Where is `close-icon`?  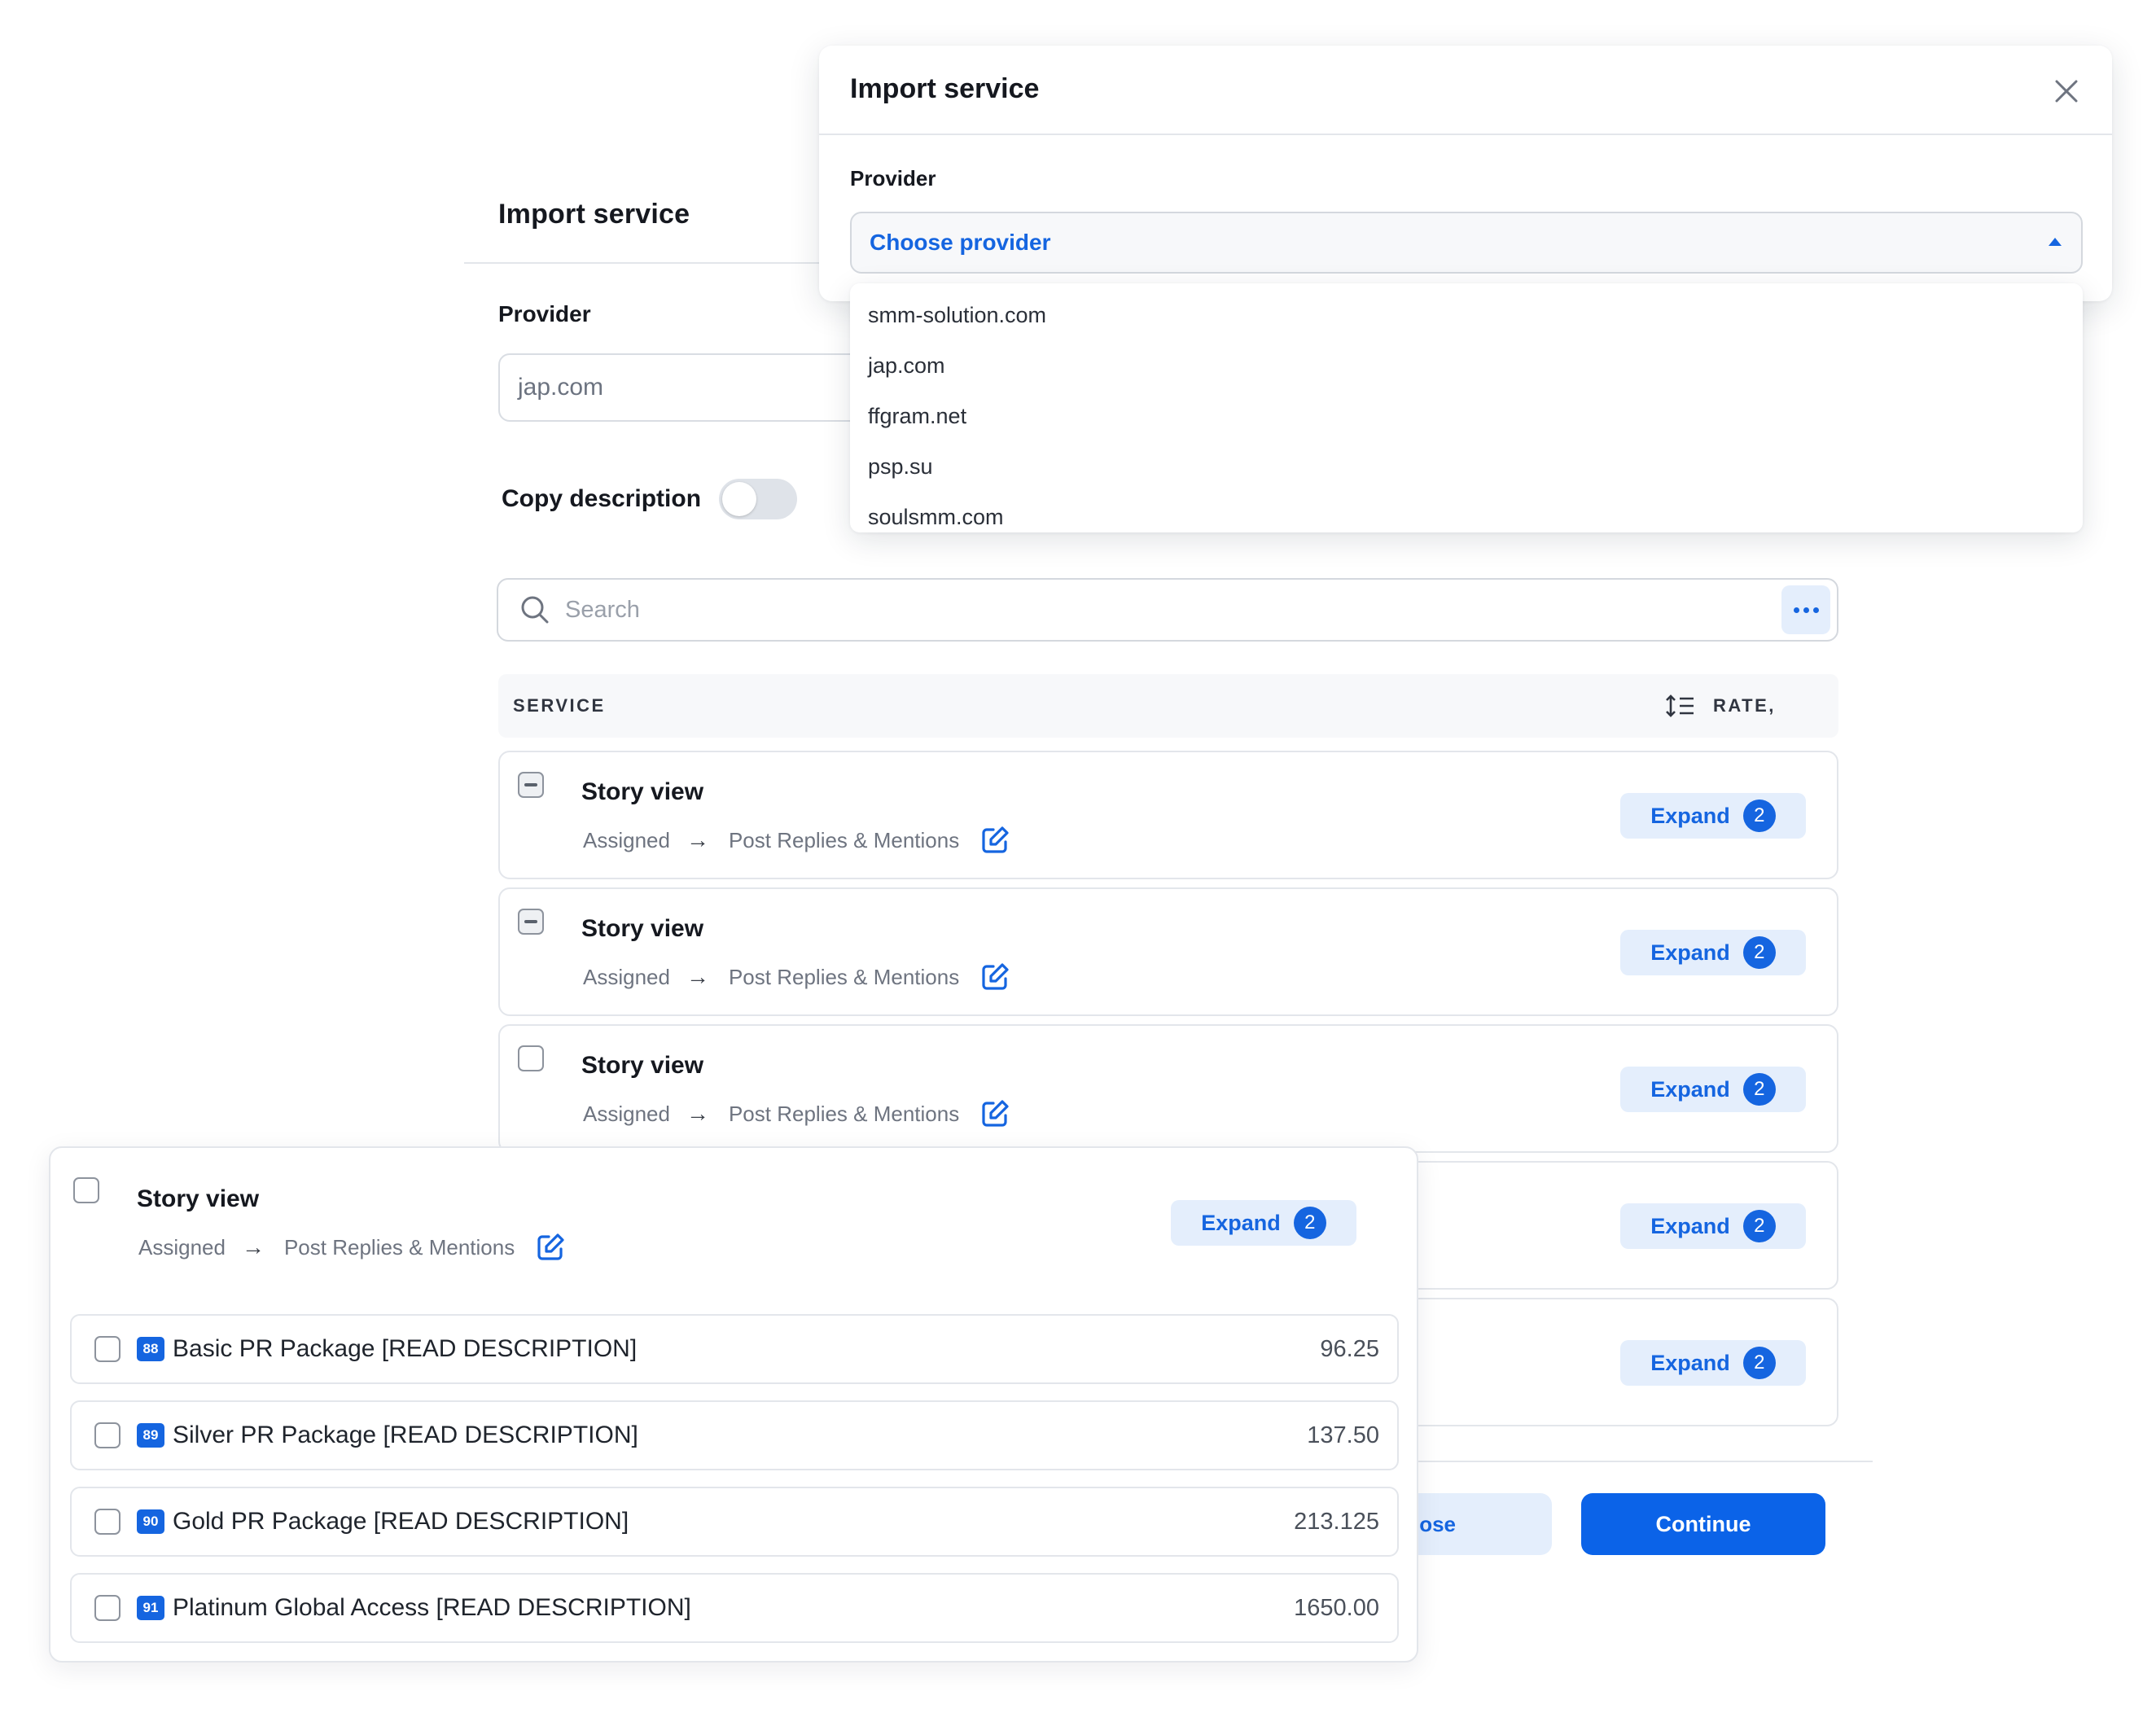 close-icon is located at coordinates (2067, 92).